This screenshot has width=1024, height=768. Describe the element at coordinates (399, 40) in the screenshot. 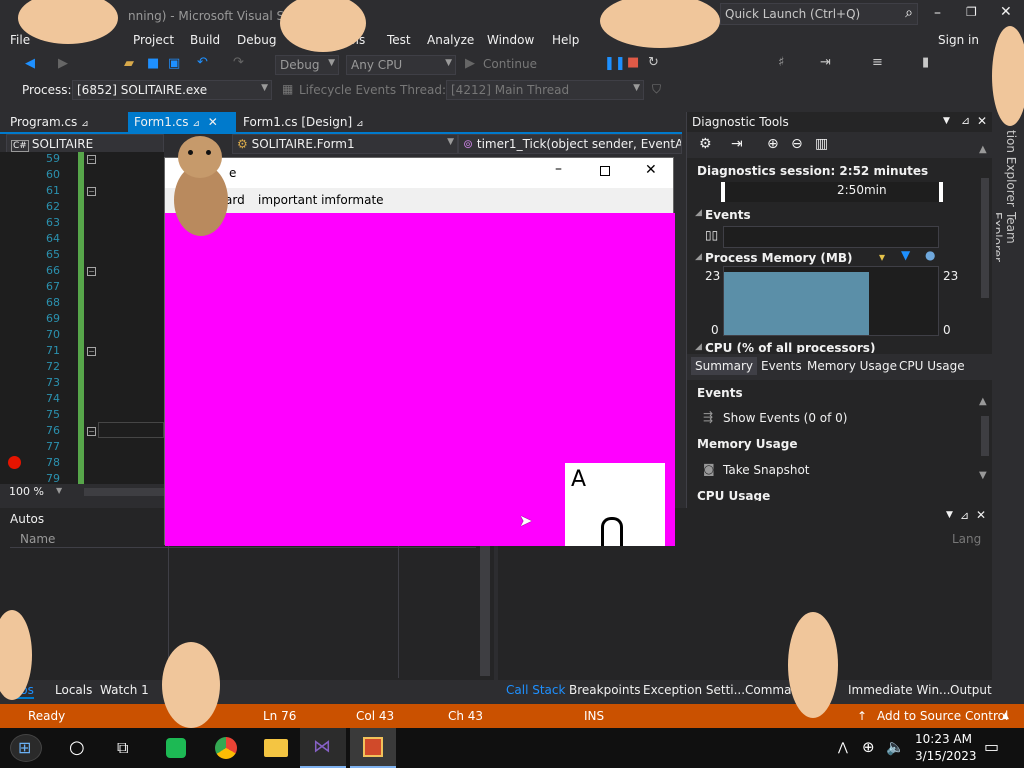

I see `menu-test: Test` at that location.